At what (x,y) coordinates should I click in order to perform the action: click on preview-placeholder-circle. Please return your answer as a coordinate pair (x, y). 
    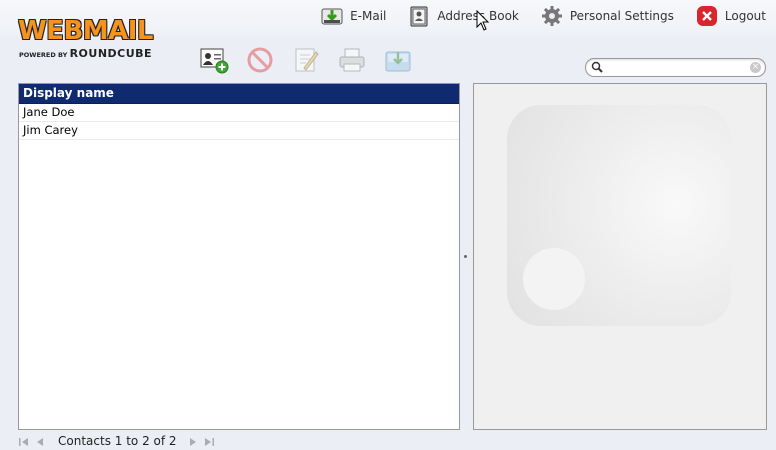
    Looking at the image, I should click on (554, 279).